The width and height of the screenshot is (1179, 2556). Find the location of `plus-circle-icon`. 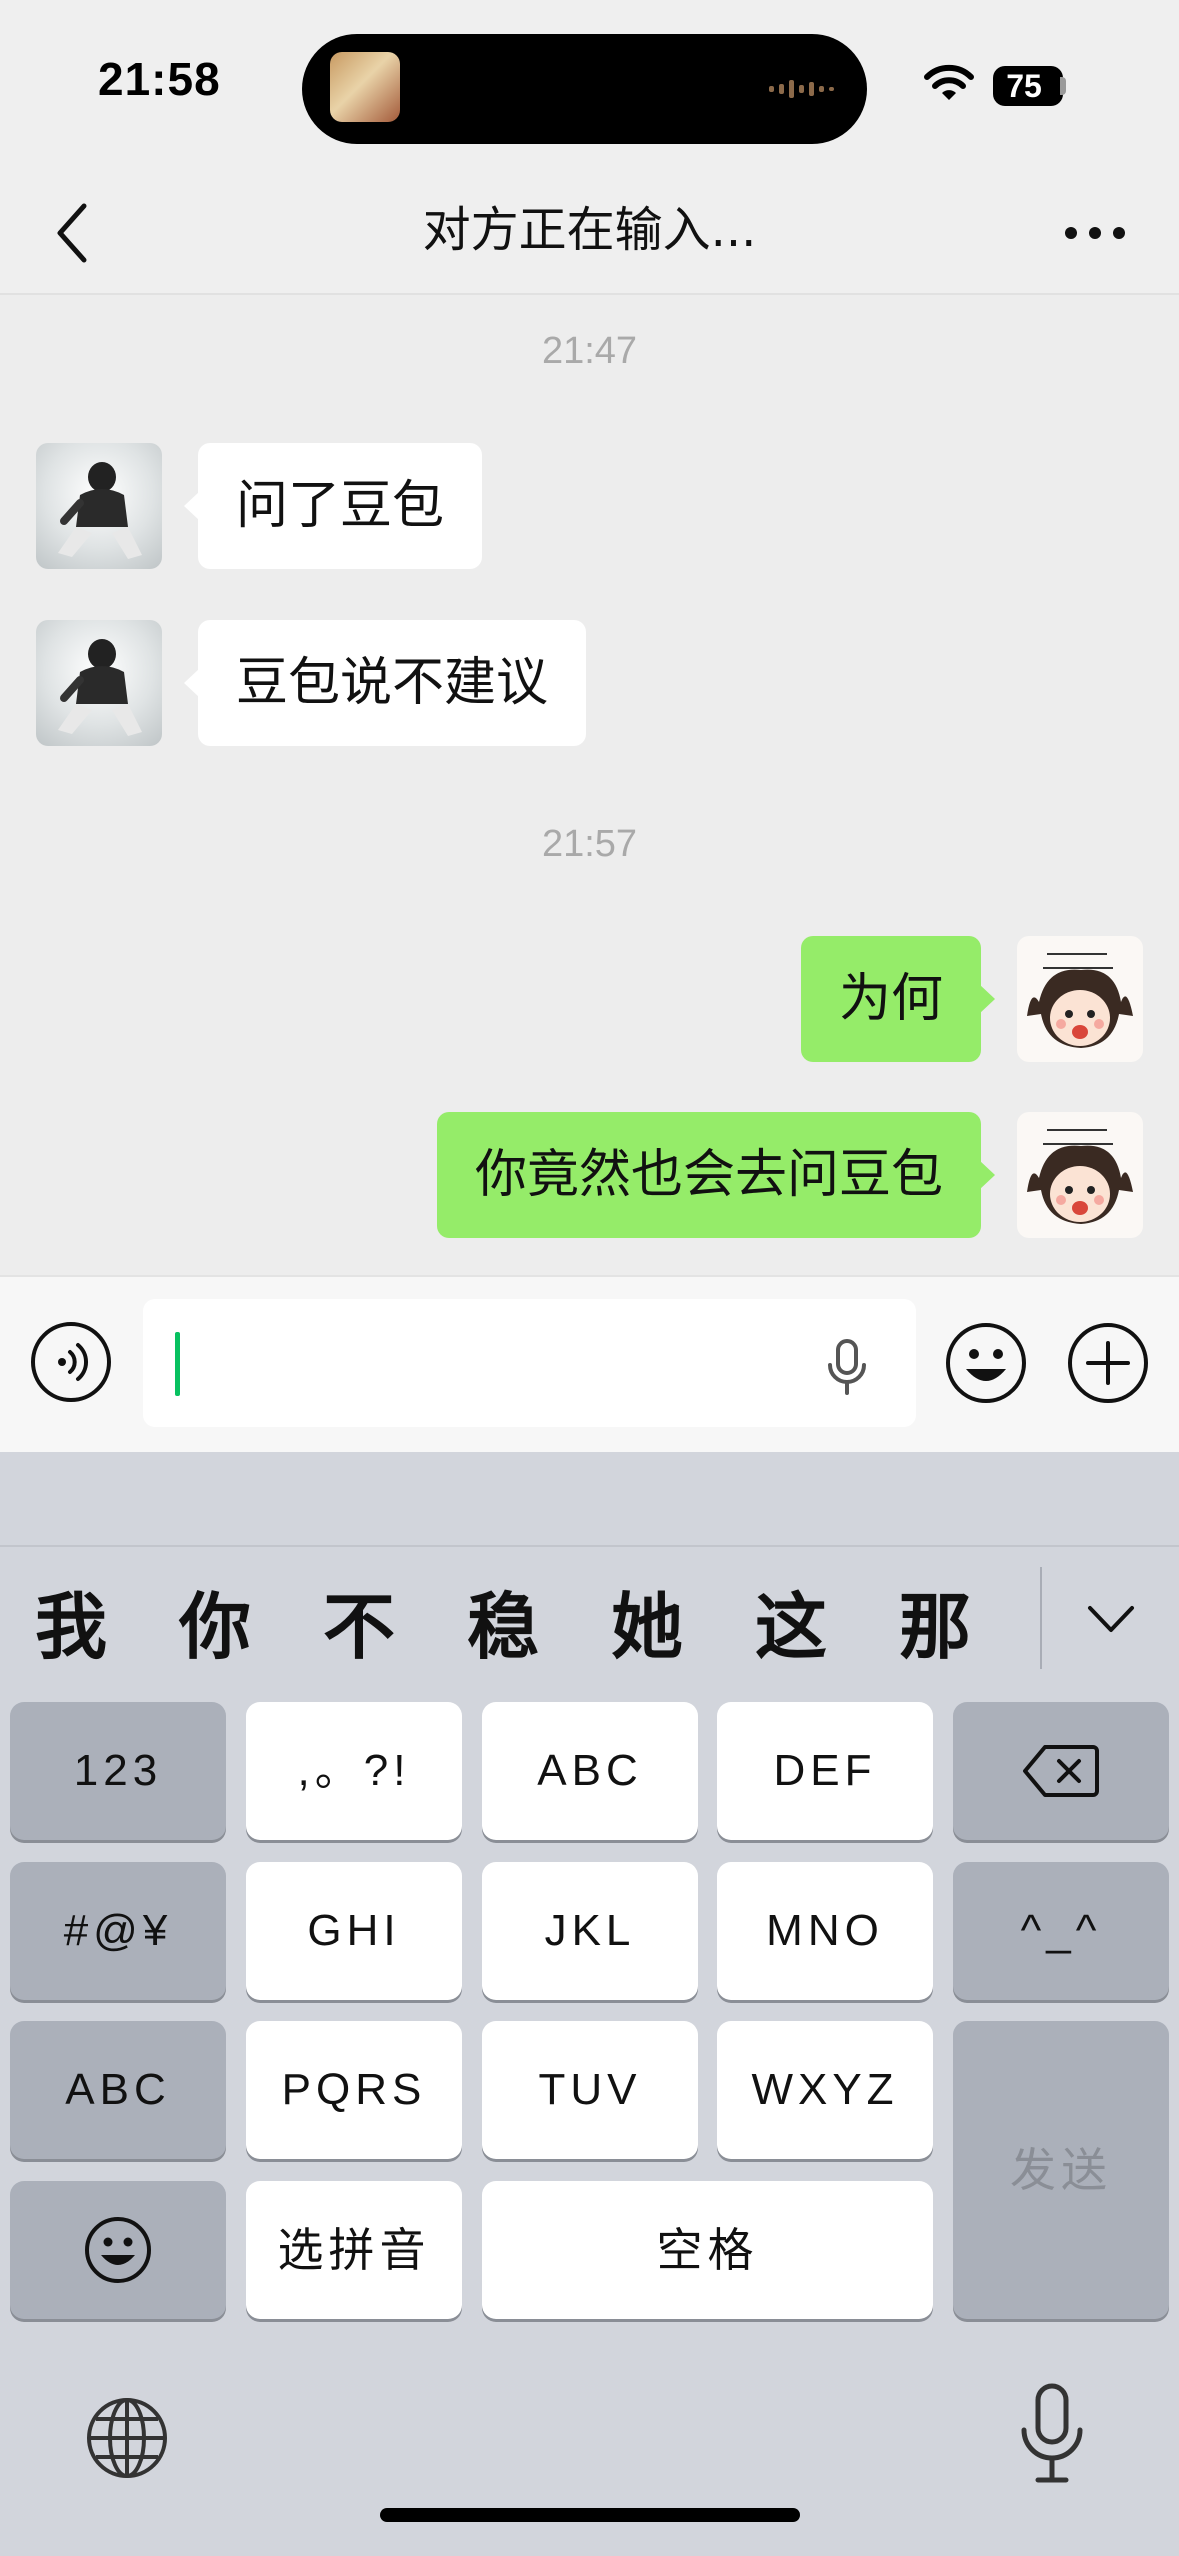

plus-circle-icon is located at coordinates (1108, 1363).